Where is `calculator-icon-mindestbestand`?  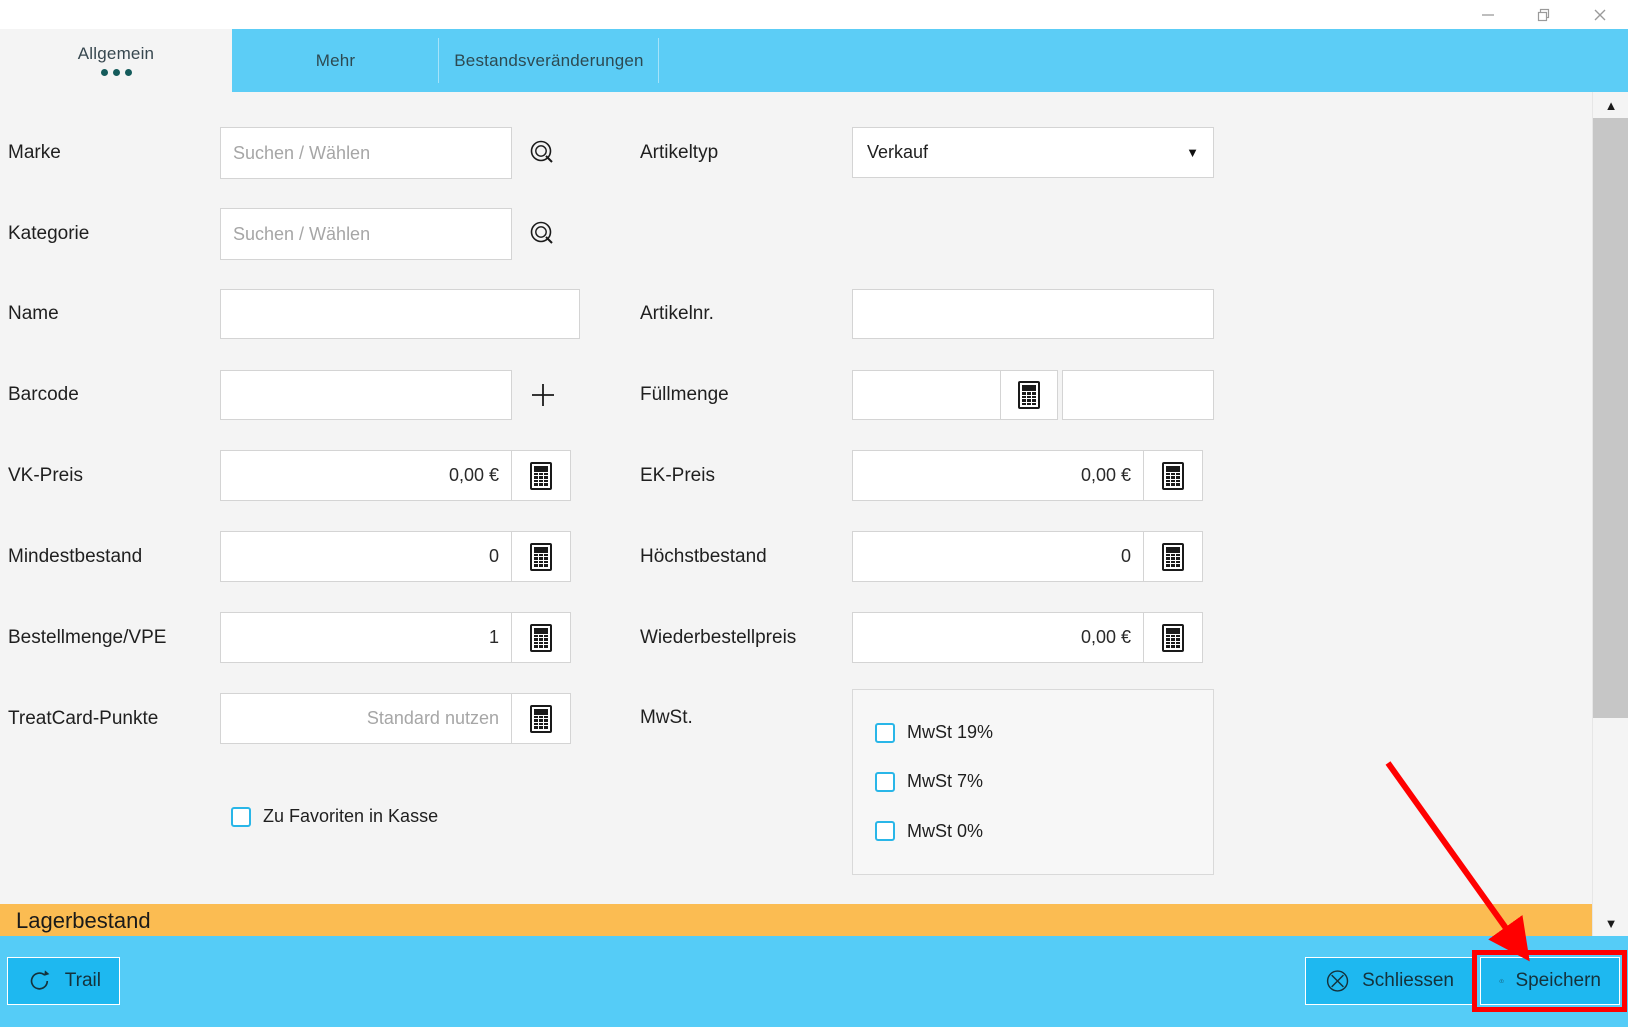
calculator-icon-mindestbestand is located at coordinates (541, 556).